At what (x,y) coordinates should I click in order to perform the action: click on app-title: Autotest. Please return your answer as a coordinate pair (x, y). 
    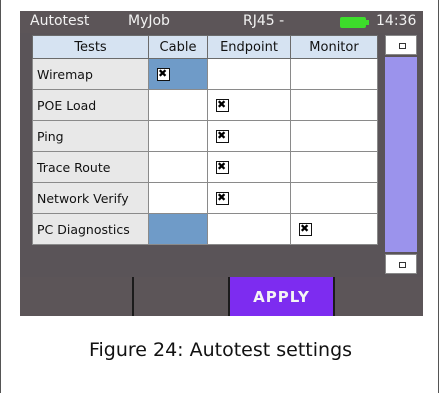
    Looking at the image, I should click on (60, 21).